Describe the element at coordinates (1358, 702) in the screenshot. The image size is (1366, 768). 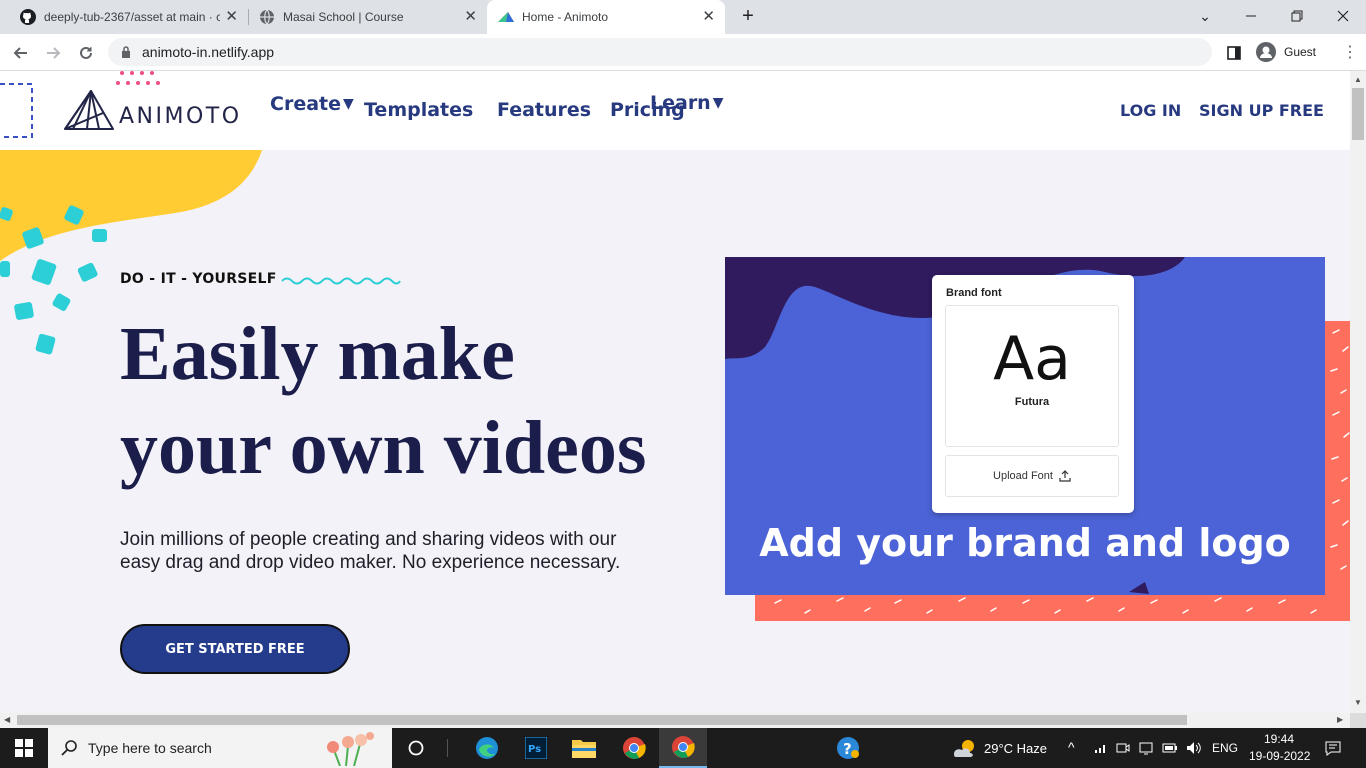
I see `scroll-down-icon: ▼` at that location.